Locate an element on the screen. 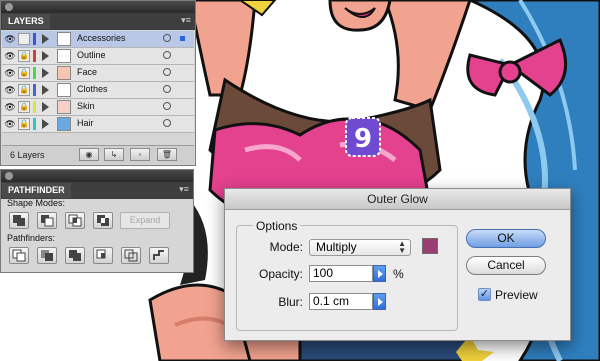  divide-button is located at coordinates (19, 255).